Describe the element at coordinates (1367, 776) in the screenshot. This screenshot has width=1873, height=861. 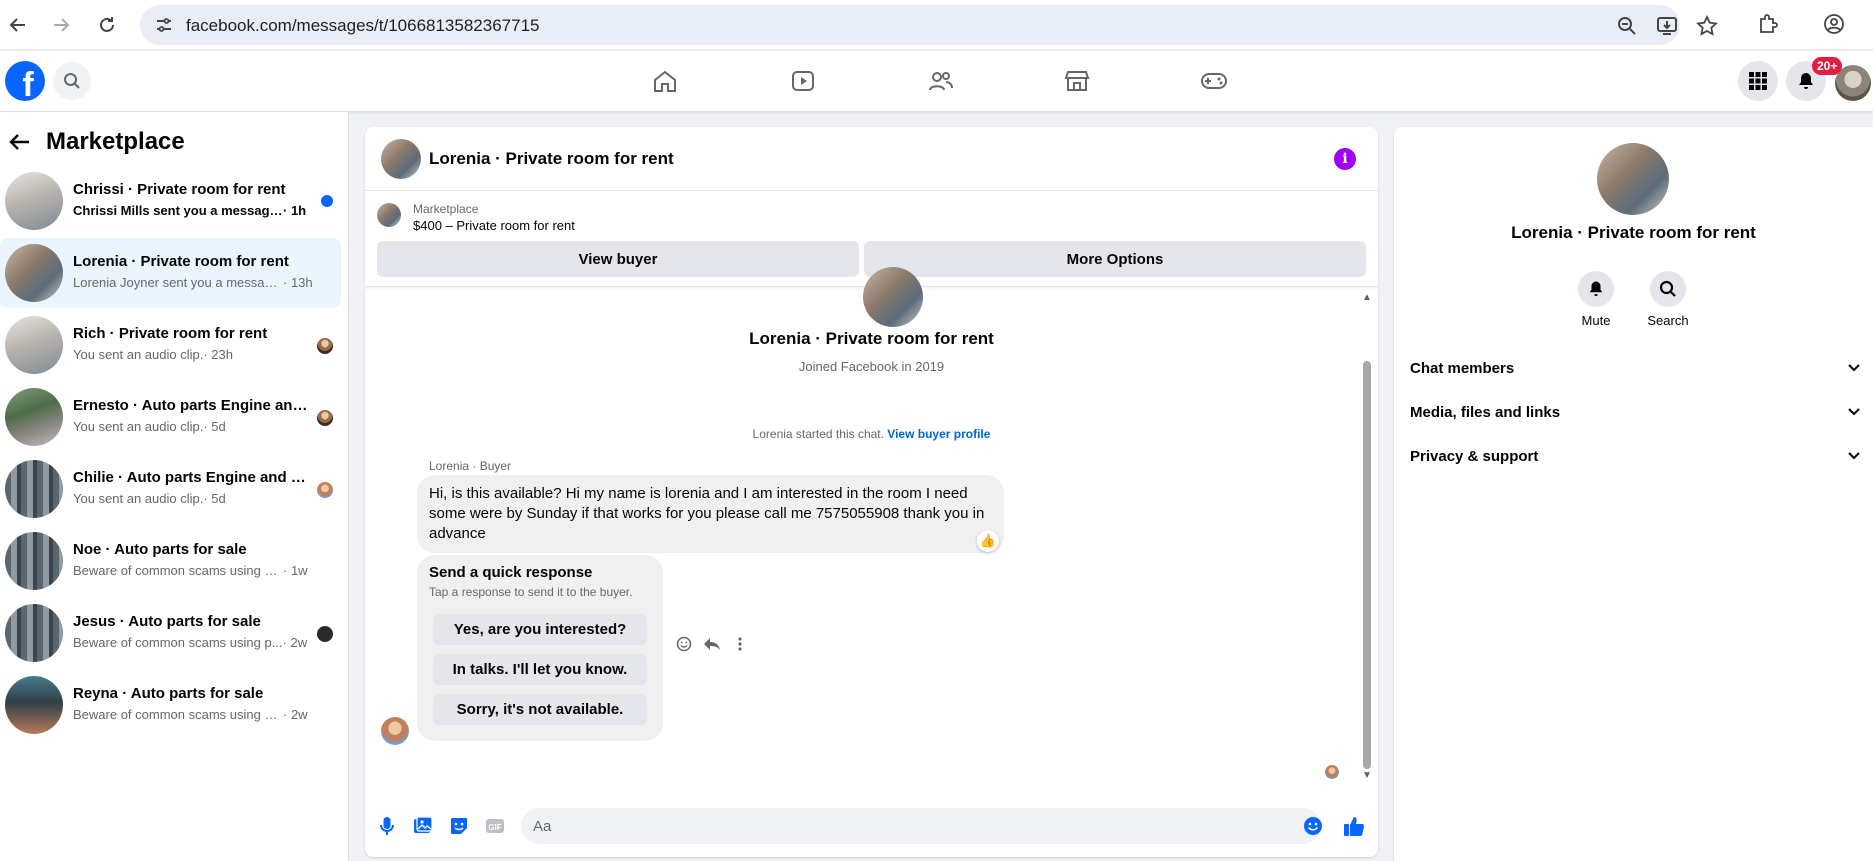
I see `scroll-down-icon: ▼` at that location.